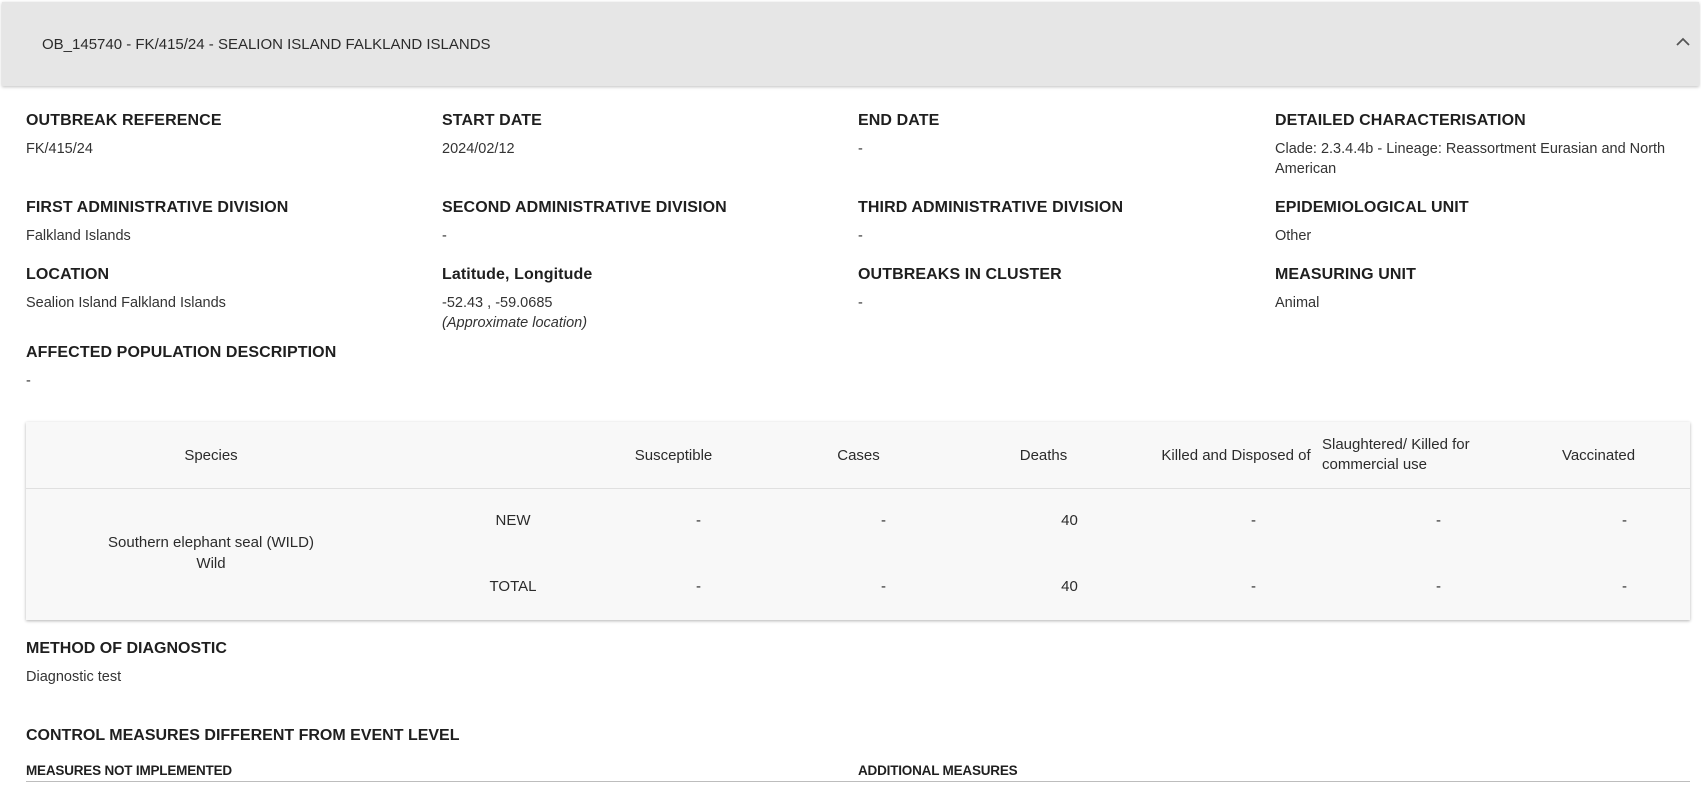 The image size is (1701, 797). What do you see at coordinates (1306, 169) in the screenshot?
I see `detailed-characterisation-line2: American` at bounding box center [1306, 169].